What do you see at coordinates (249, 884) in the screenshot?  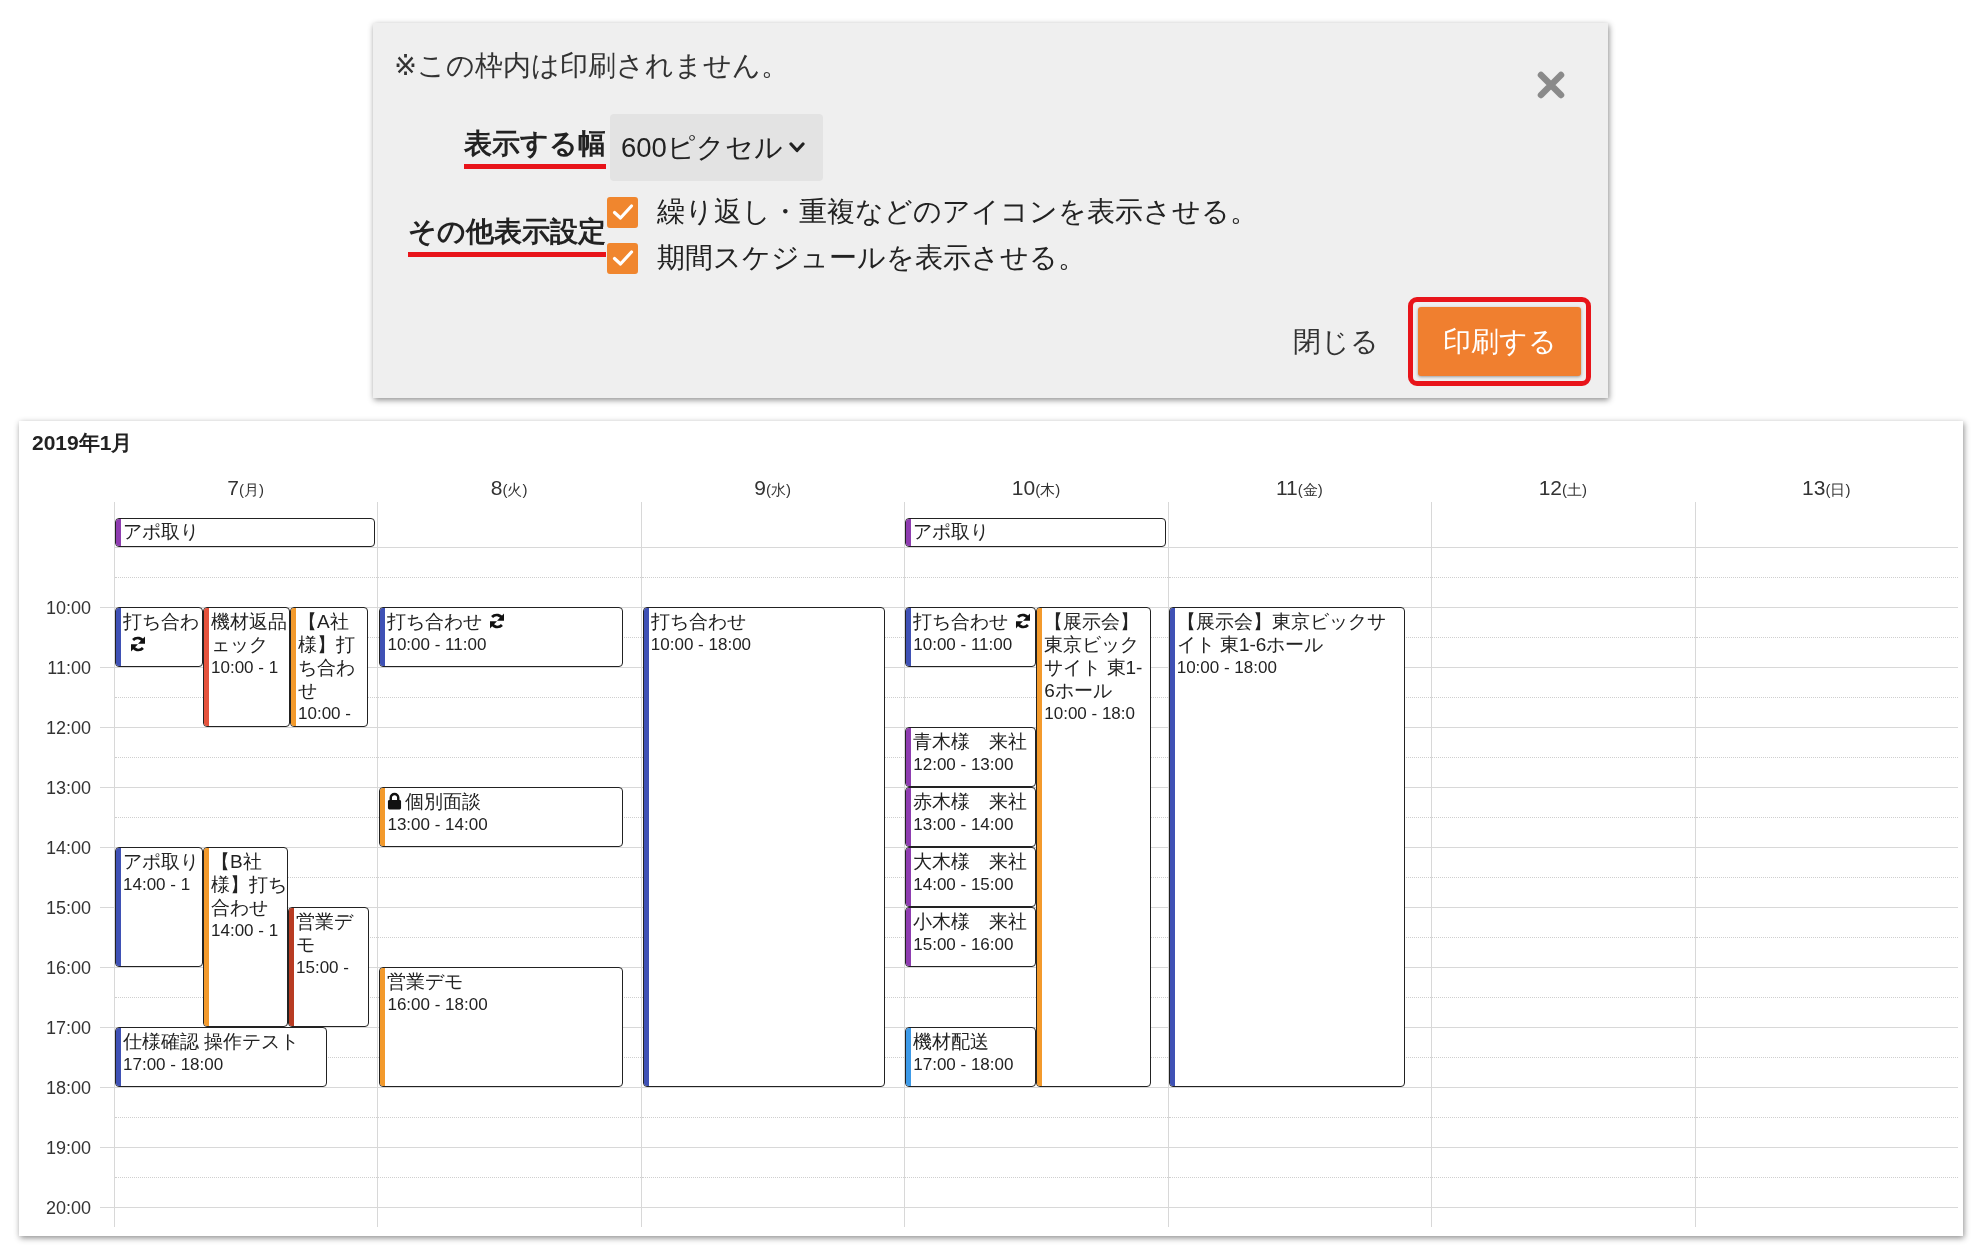 I see `event-title: 【B社様】打ち合わせ` at bounding box center [249, 884].